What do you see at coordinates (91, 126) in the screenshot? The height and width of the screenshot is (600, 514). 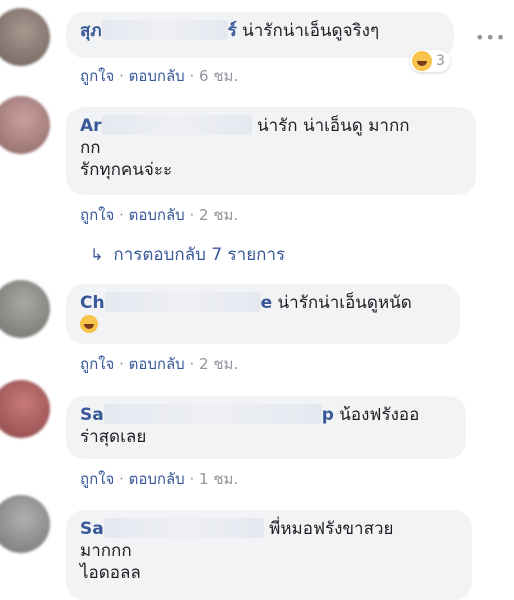 I see `author-name-start: Ar` at bounding box center [91, 126].